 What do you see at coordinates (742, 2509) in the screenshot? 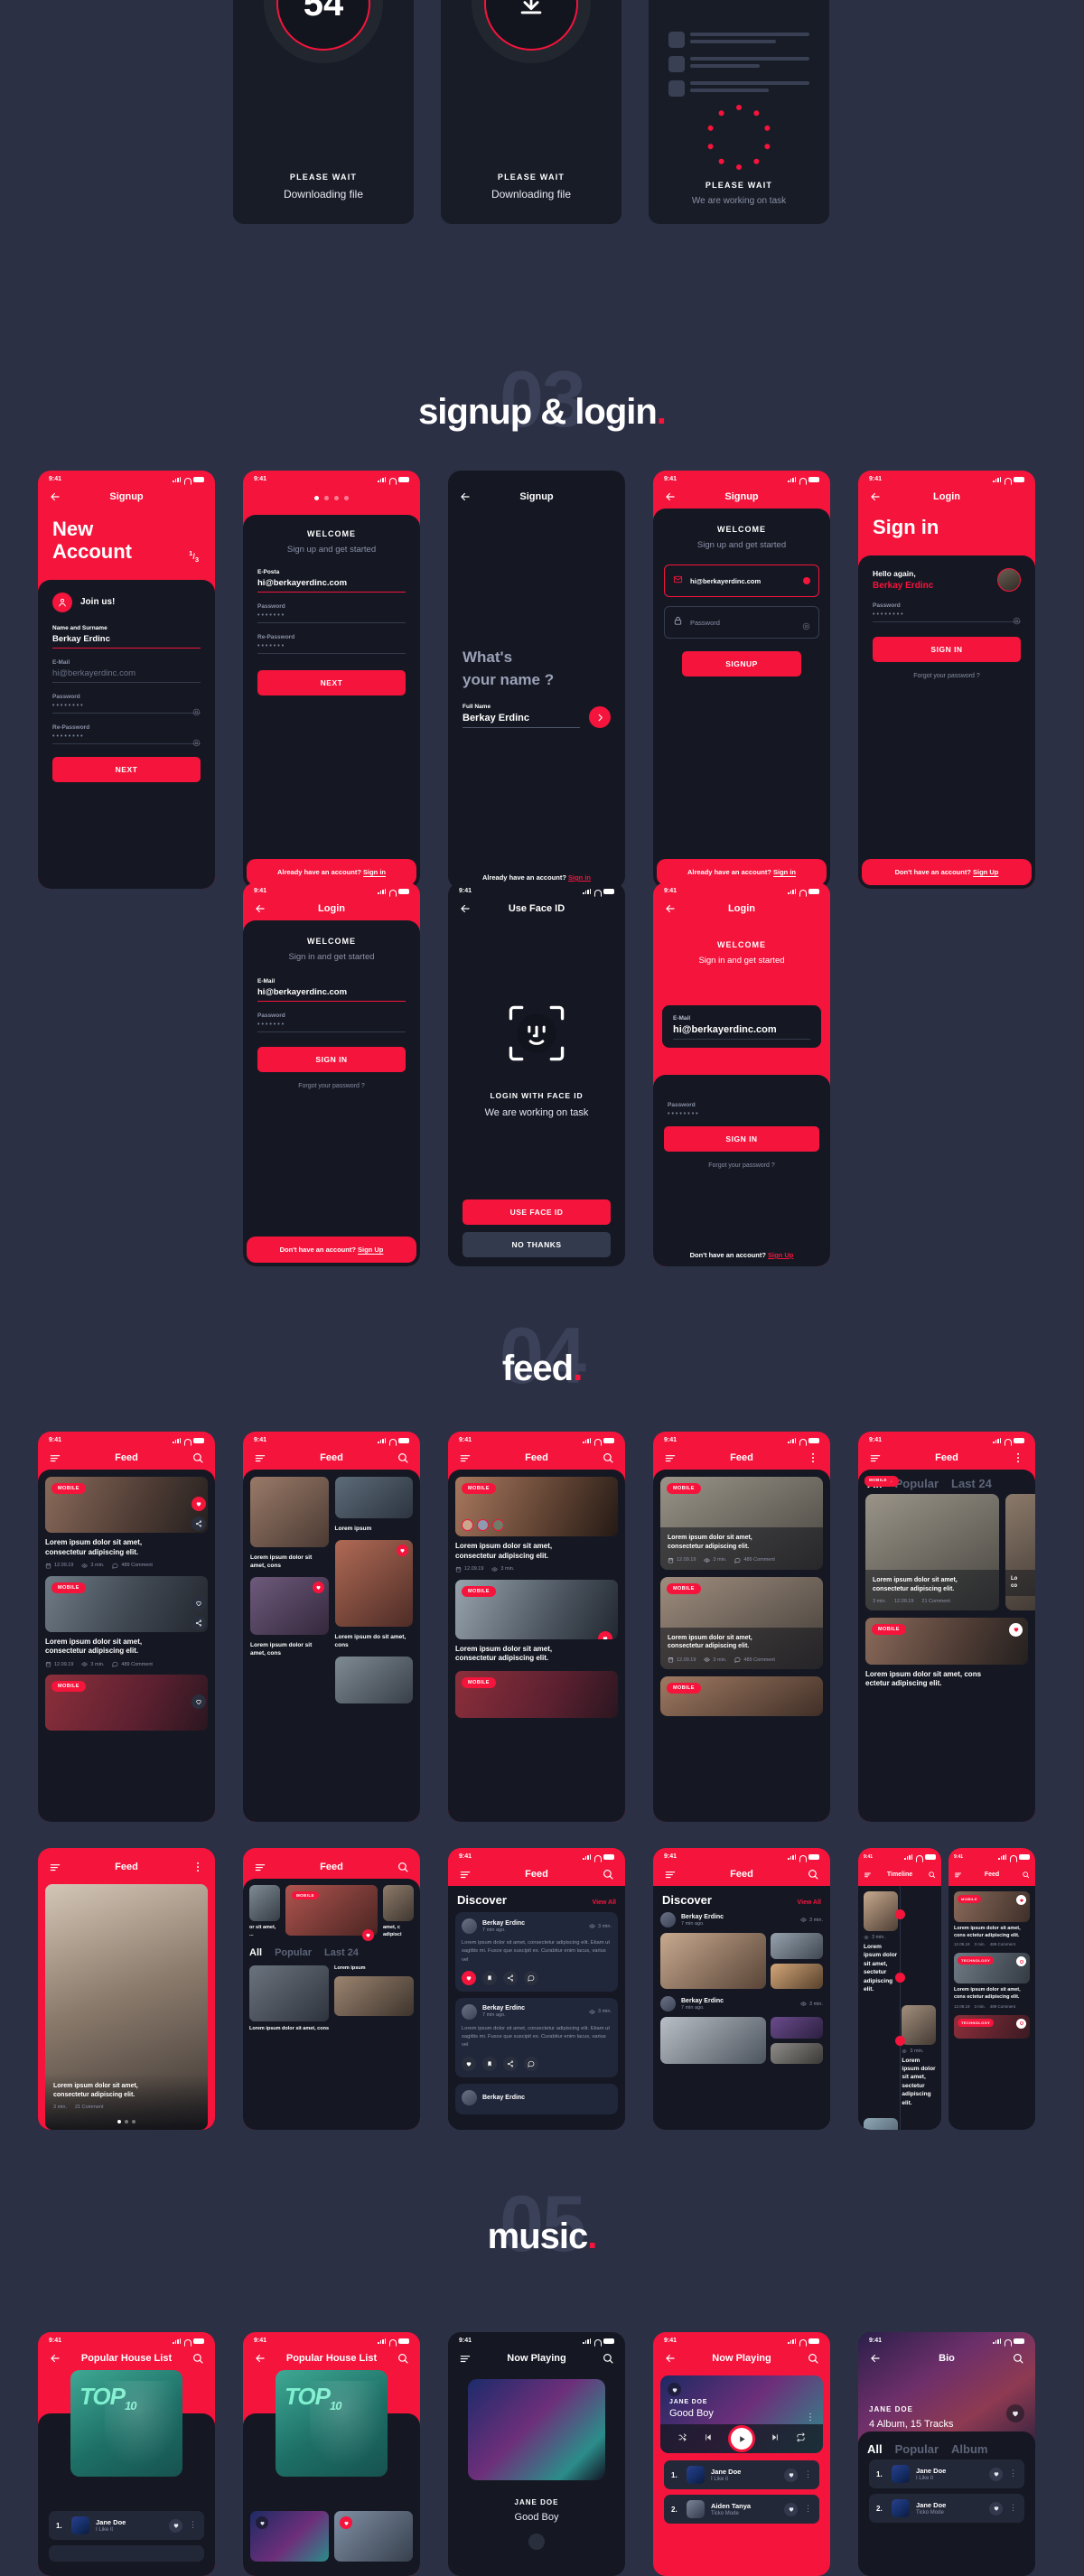
I see `track-row: 2. Aiden Tanya Ticko Mode ⋮` at bounding box center [742, 2509].